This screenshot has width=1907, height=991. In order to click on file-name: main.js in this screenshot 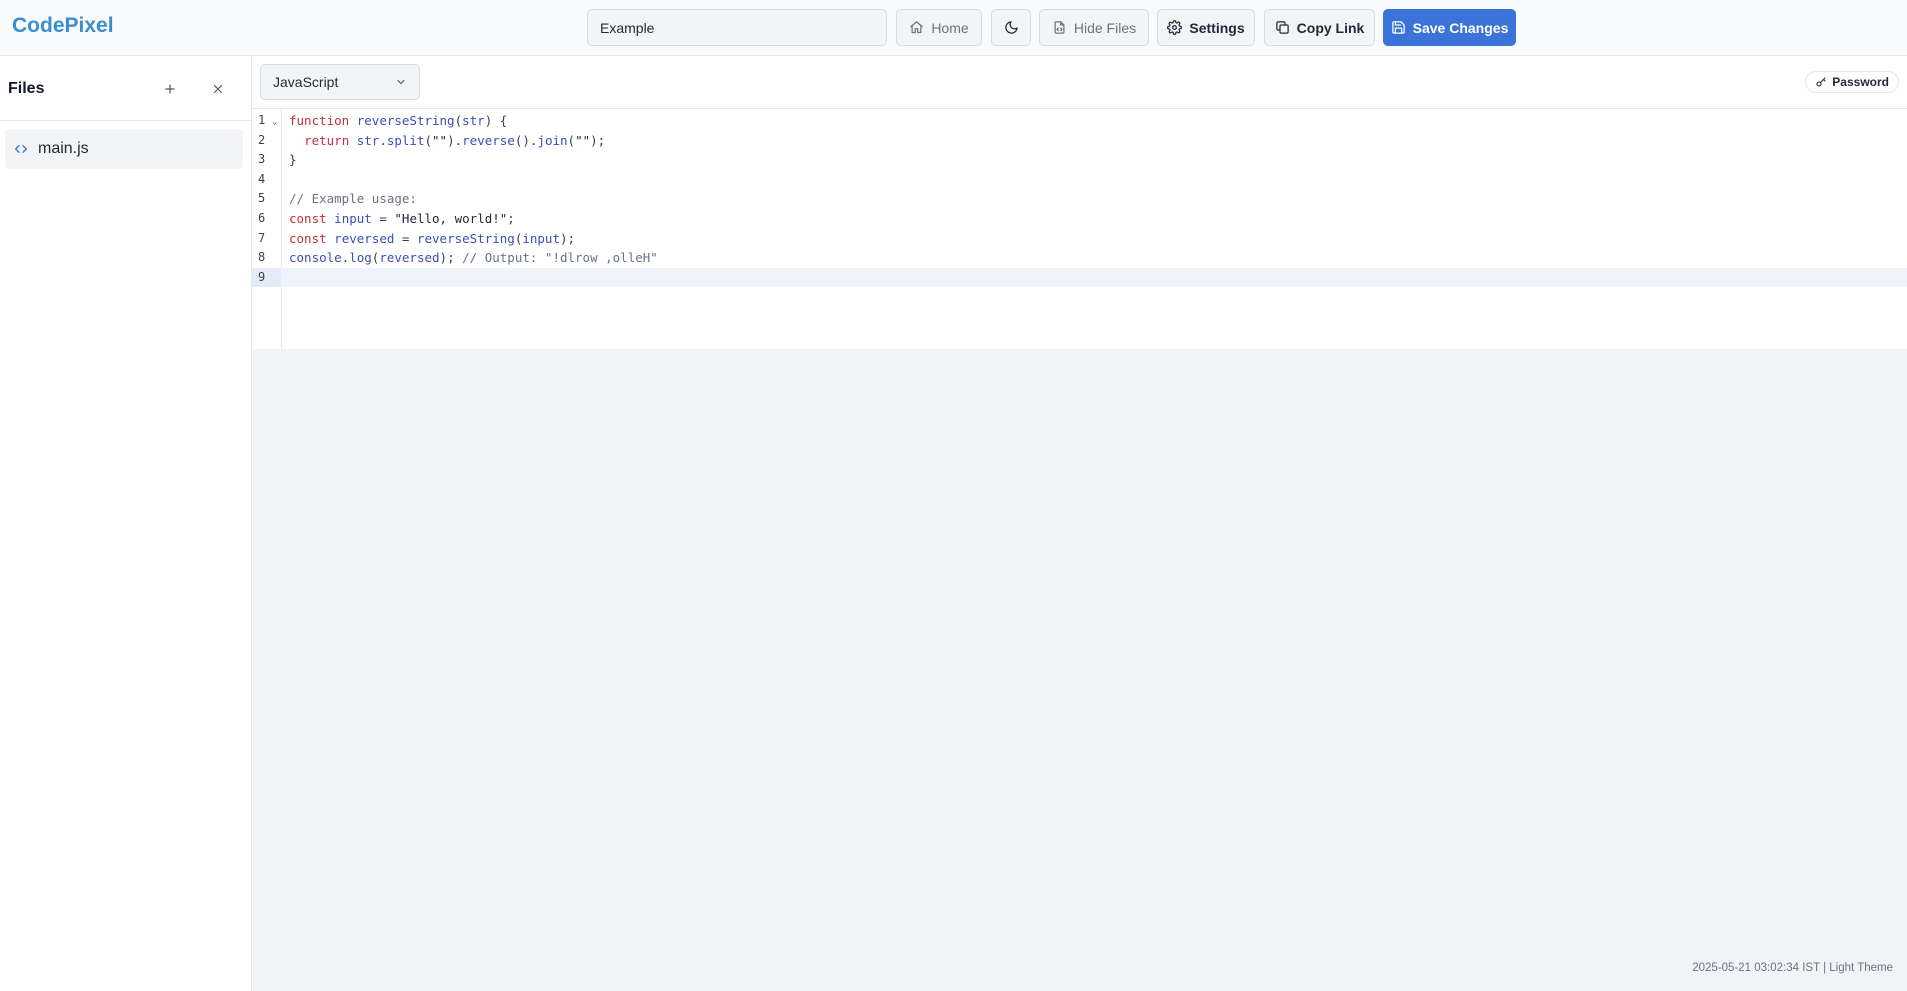, I will do `click(63, 148)`.